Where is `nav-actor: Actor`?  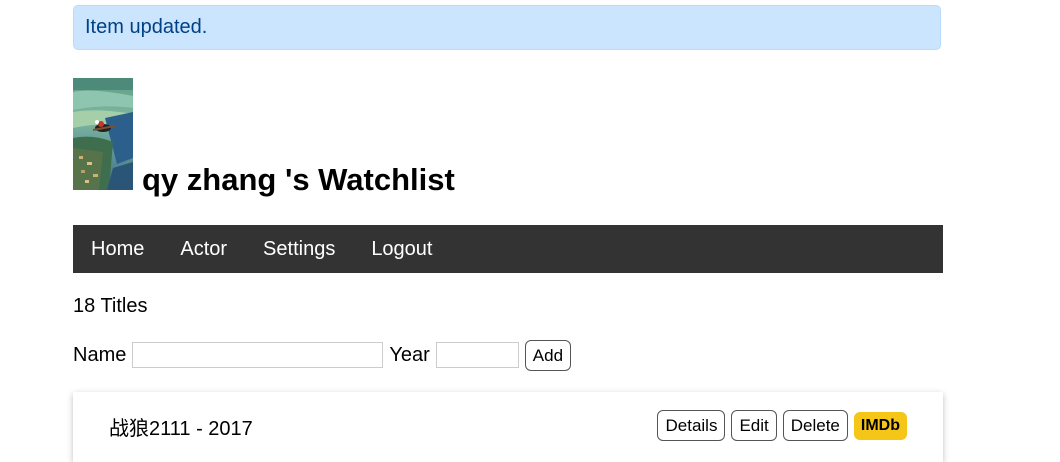 nav-actor: Actor is located at coordinates (203, 249).